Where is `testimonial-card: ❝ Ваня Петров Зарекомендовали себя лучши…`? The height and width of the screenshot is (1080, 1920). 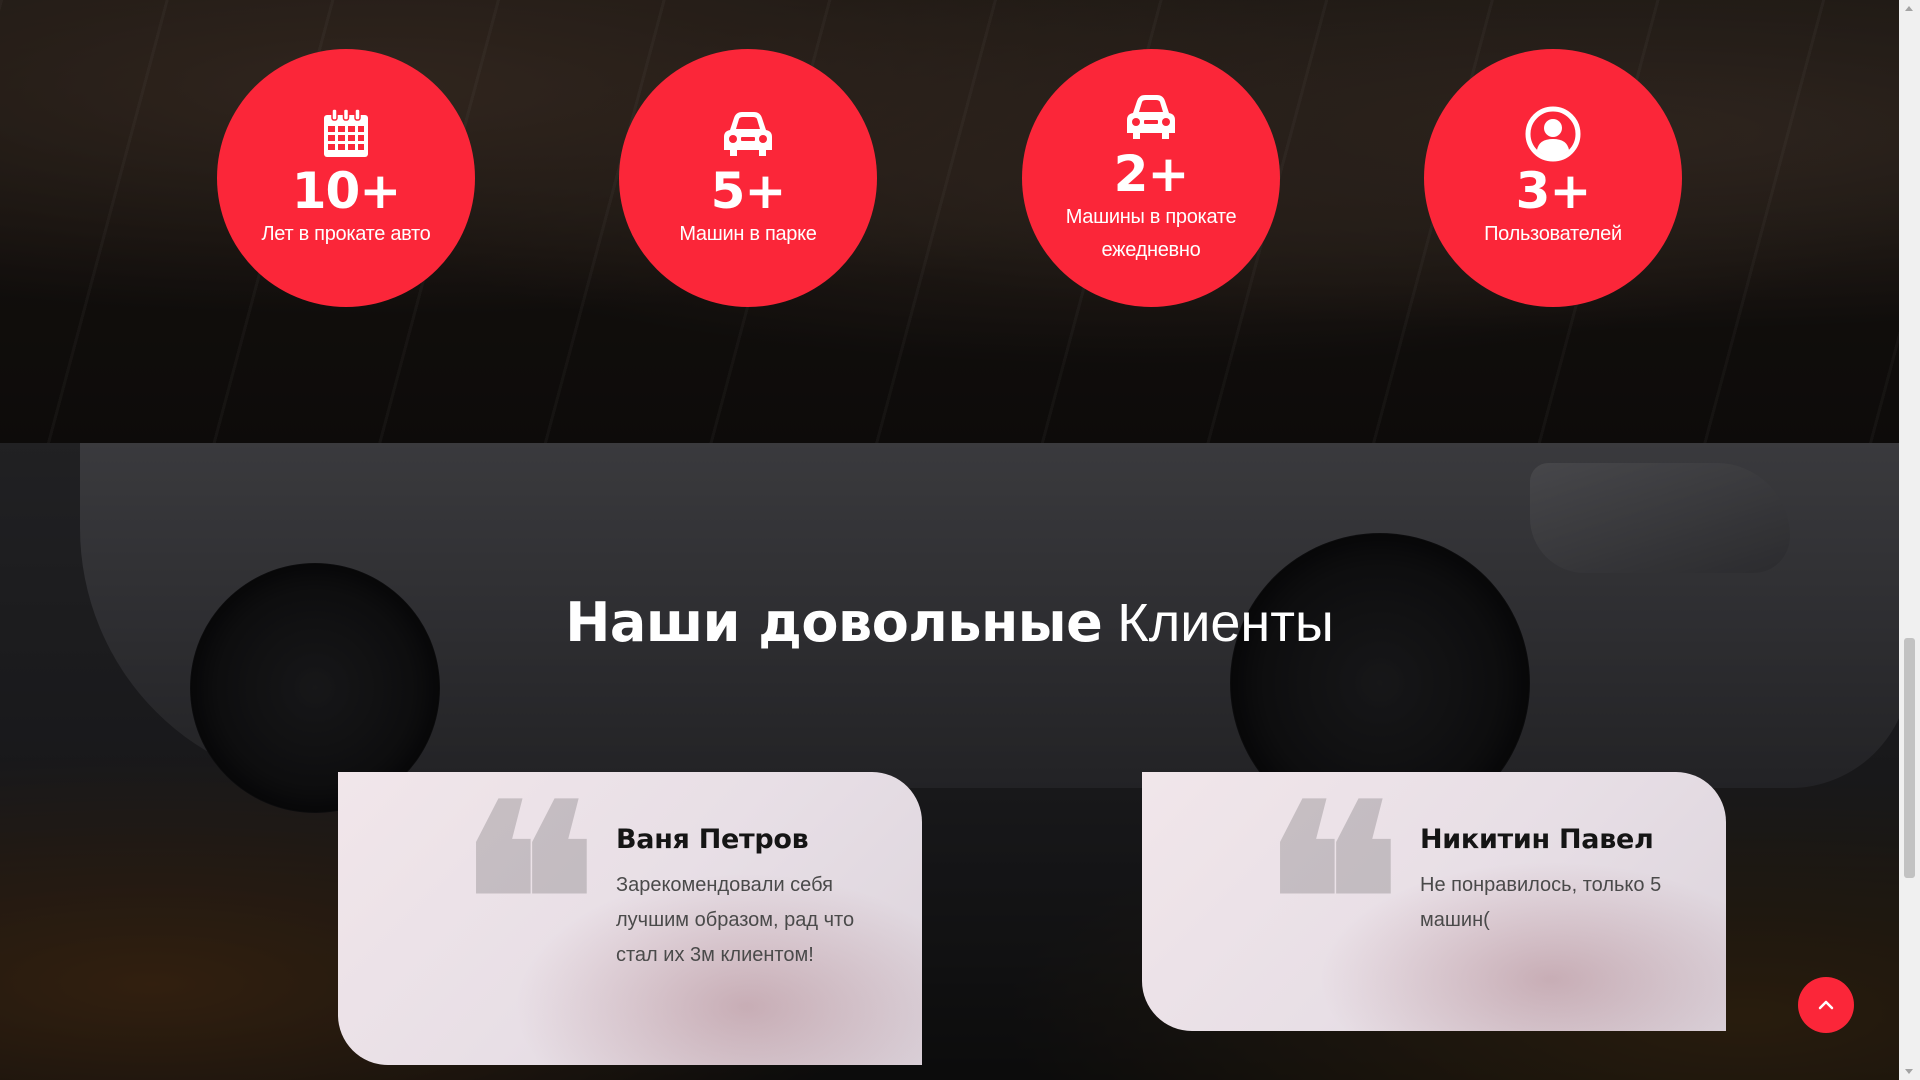 testimonial-card: ❝ Ваня Петров Зарекомендовали себя лучши… is located at coordinates (630, 918).